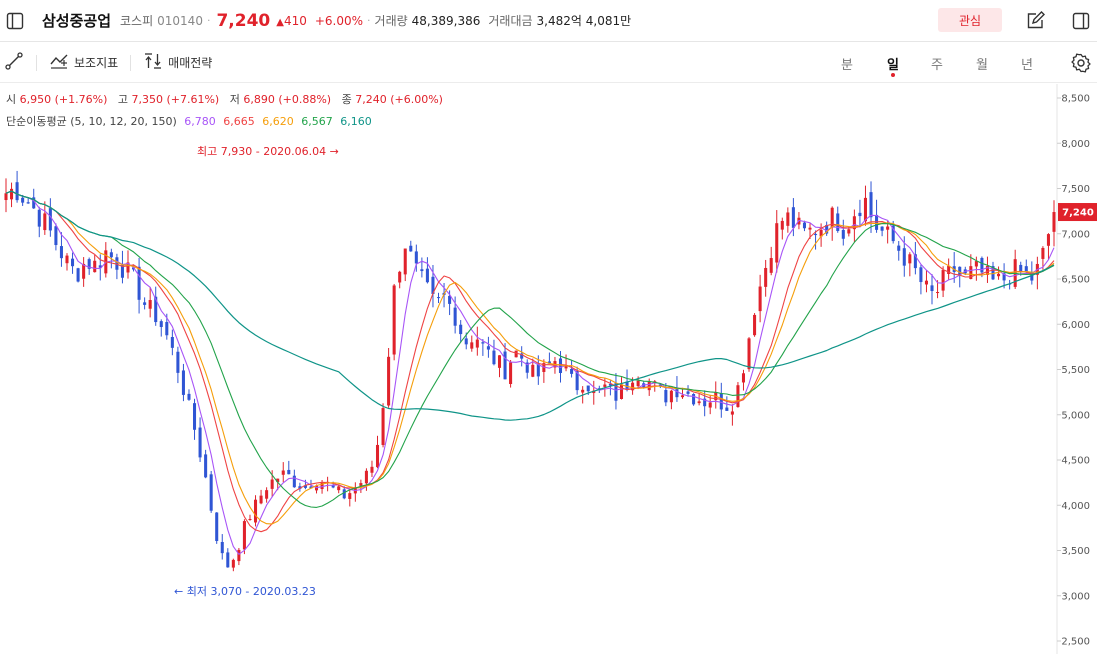  Describe the element at coordinates (245, 591) in the screenshot. I see `low-annotation: ← 최저 3,070 - 2020.03.23` at that location.